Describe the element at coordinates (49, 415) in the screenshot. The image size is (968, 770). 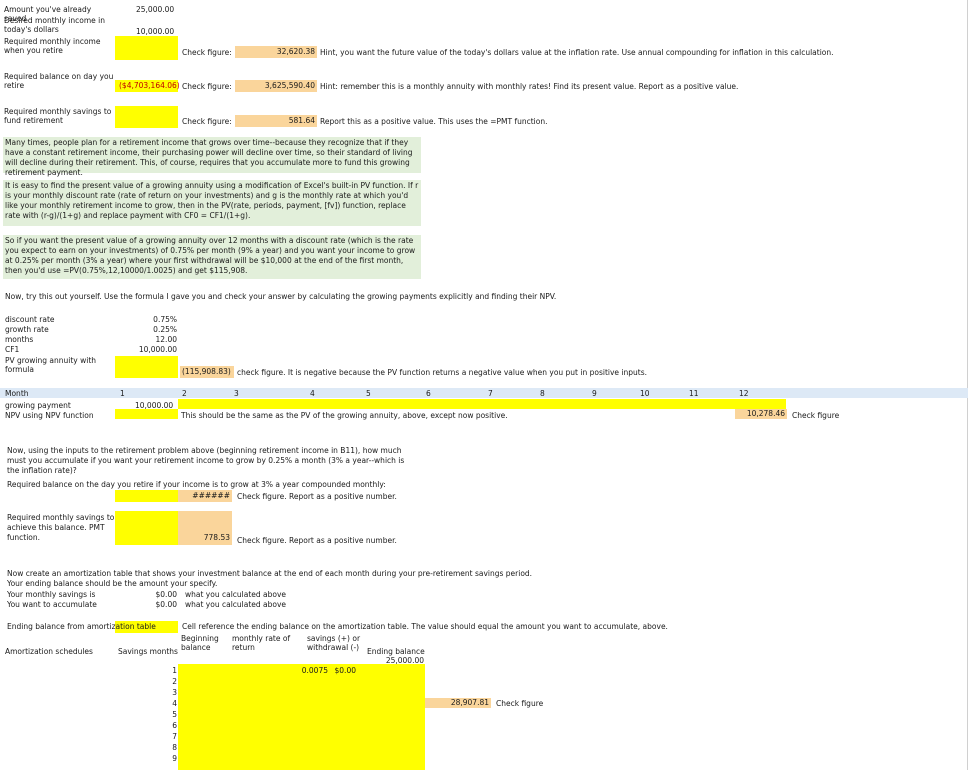
I see `npv-label: NPV using NPV function` at that location.